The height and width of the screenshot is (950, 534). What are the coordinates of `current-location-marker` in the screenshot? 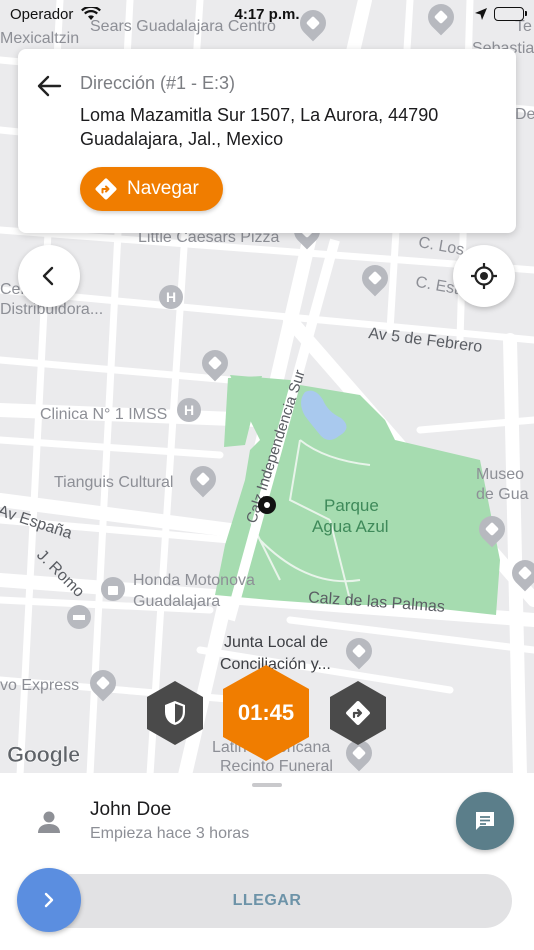 It's located at (267, 505).